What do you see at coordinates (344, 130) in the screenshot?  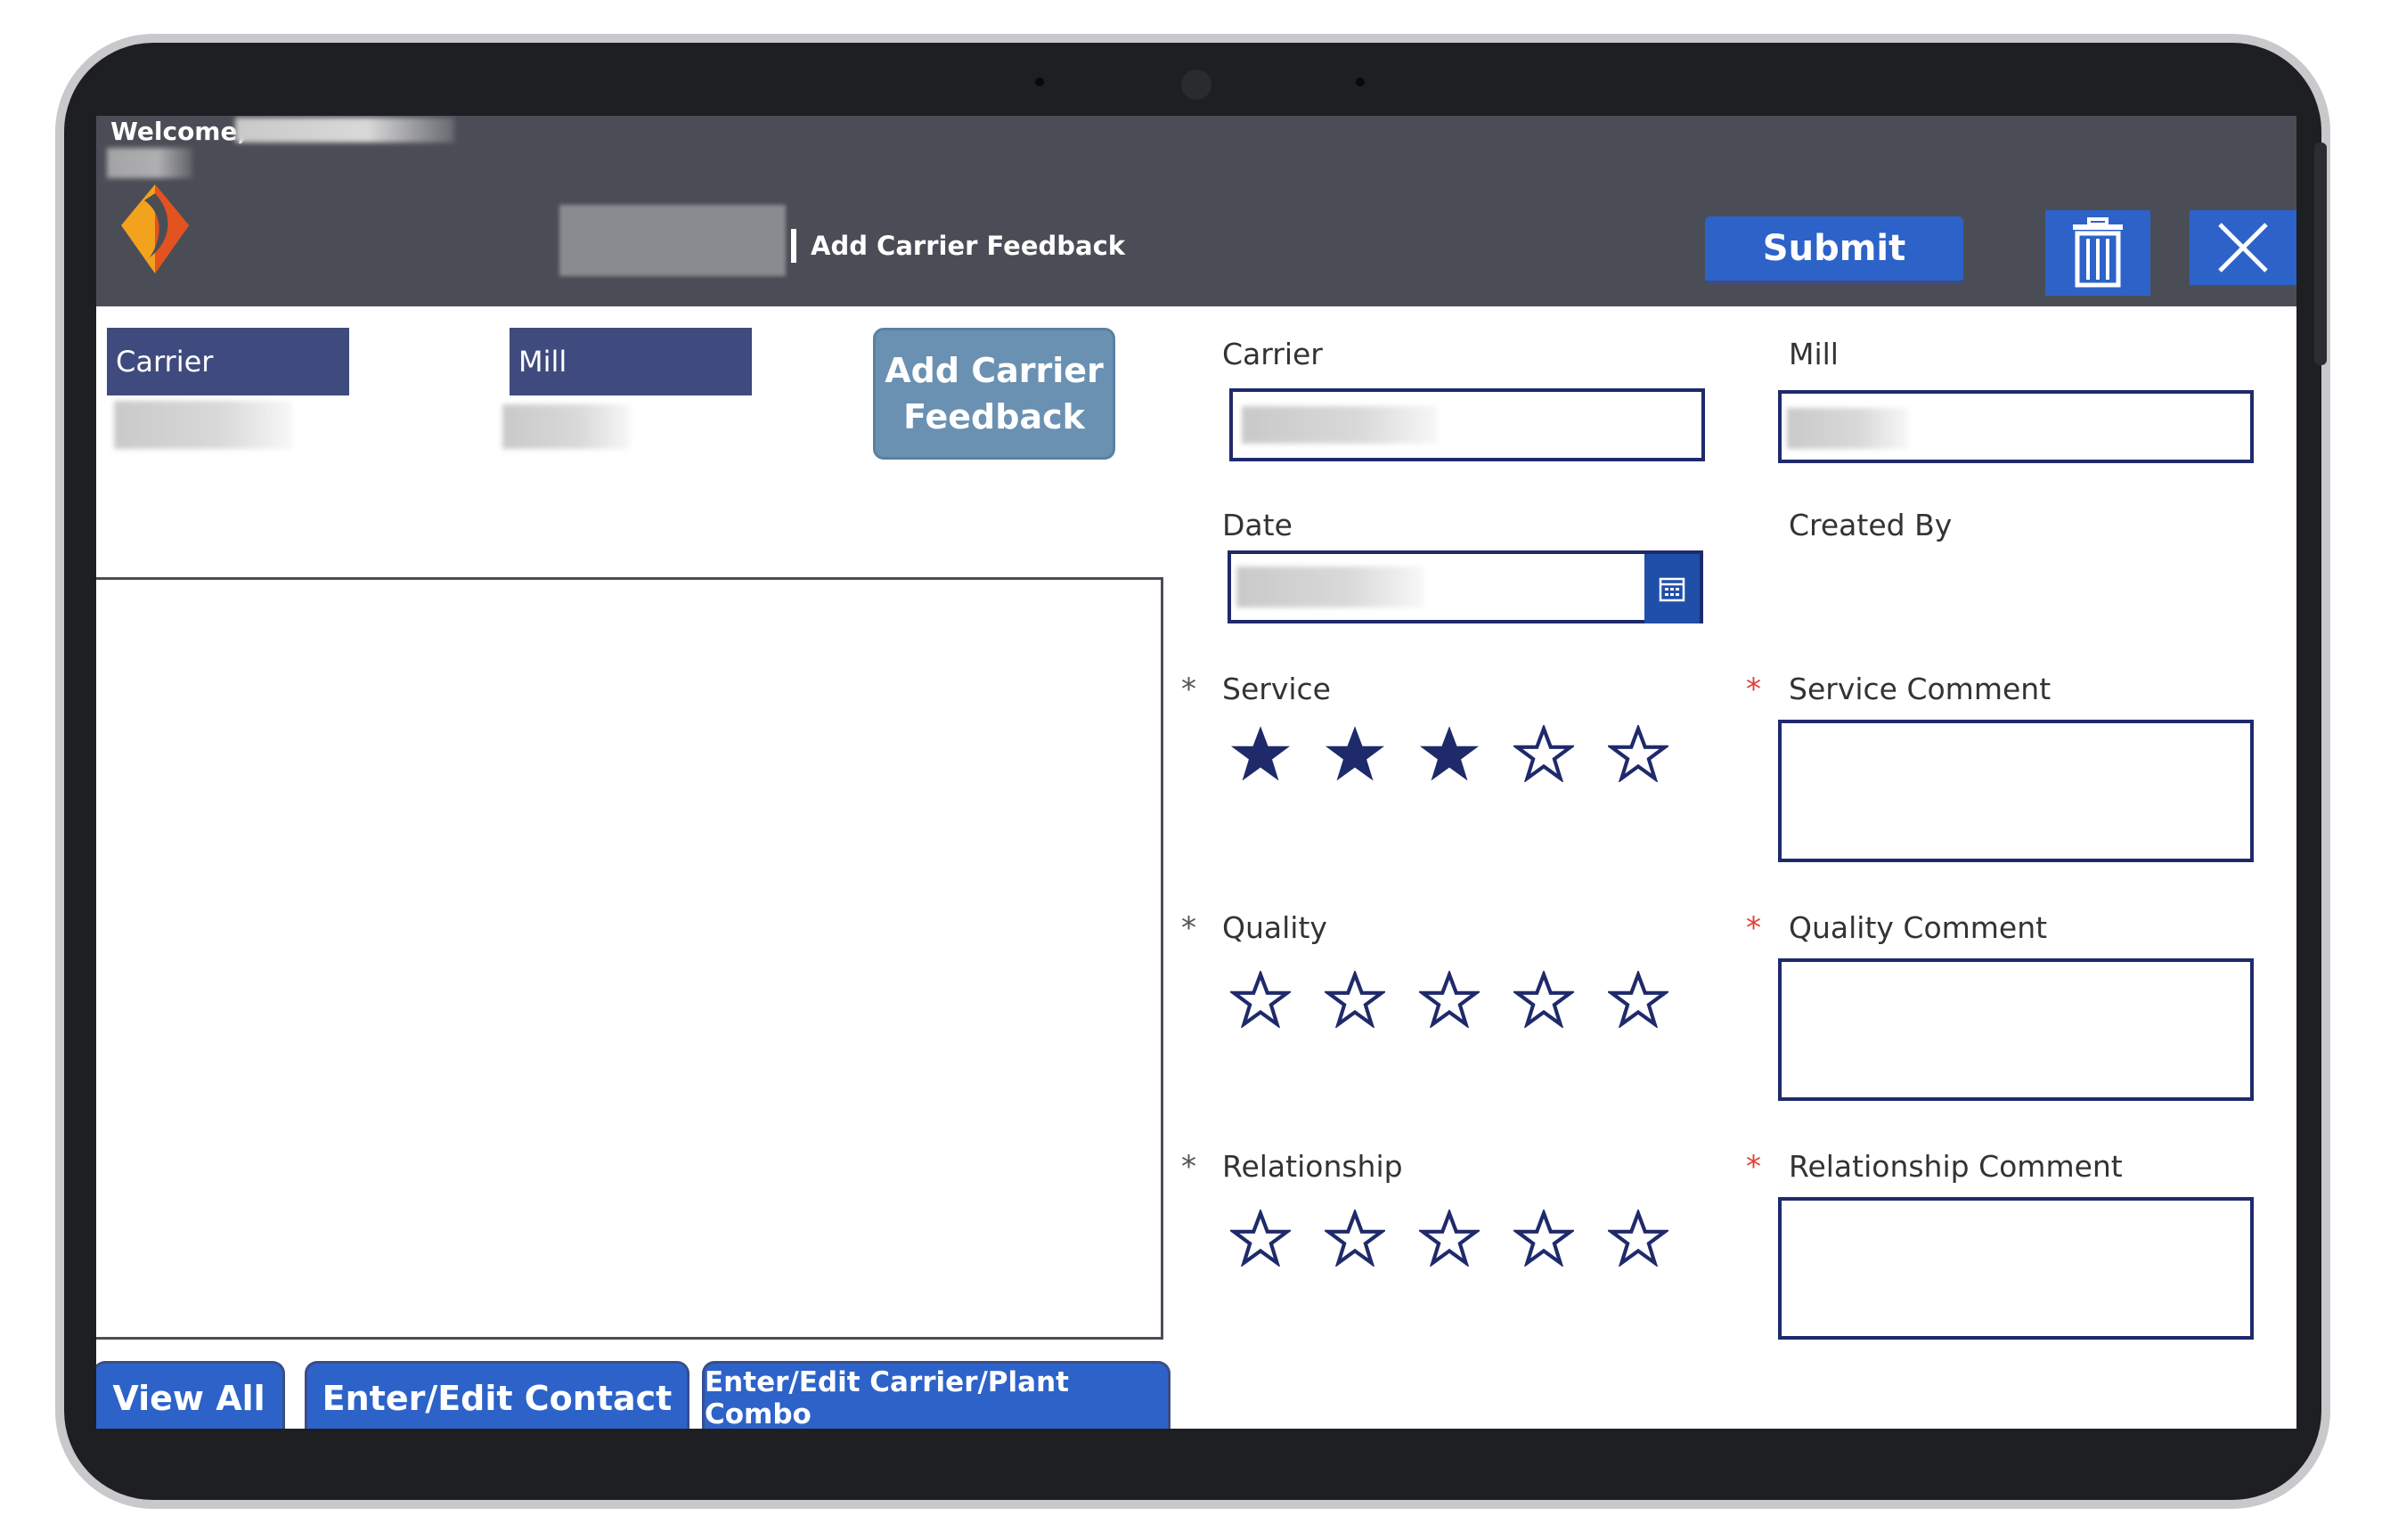 I see `user-name-redacted` at bounding box center [344, 130].